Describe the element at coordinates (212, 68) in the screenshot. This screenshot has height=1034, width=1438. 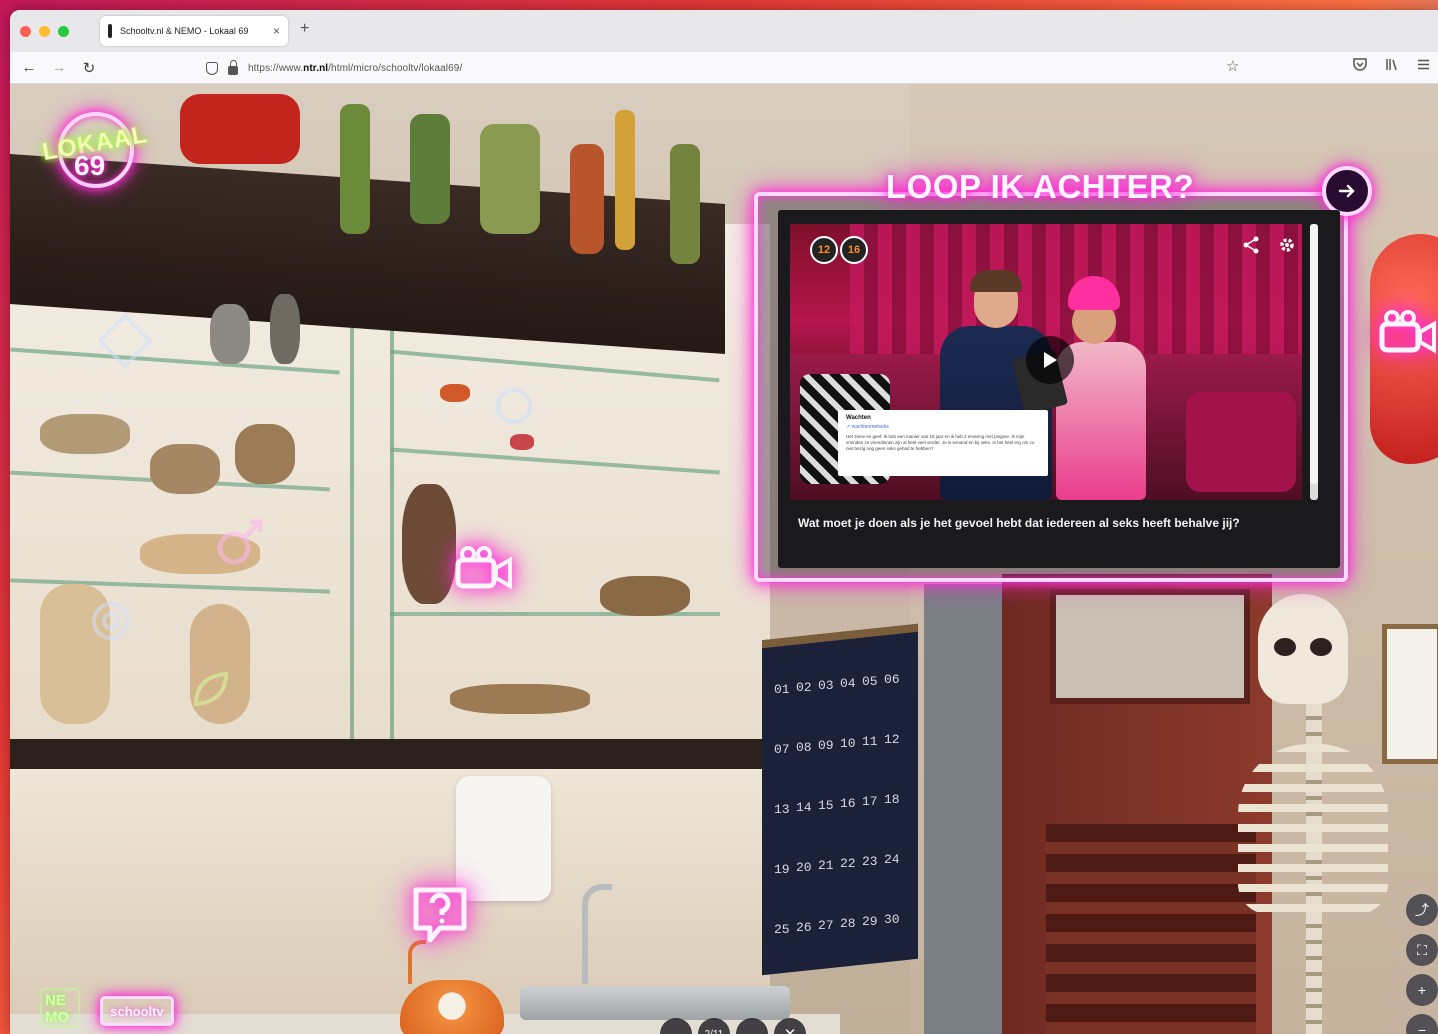
I see `tracking-protection-icon` at that location.